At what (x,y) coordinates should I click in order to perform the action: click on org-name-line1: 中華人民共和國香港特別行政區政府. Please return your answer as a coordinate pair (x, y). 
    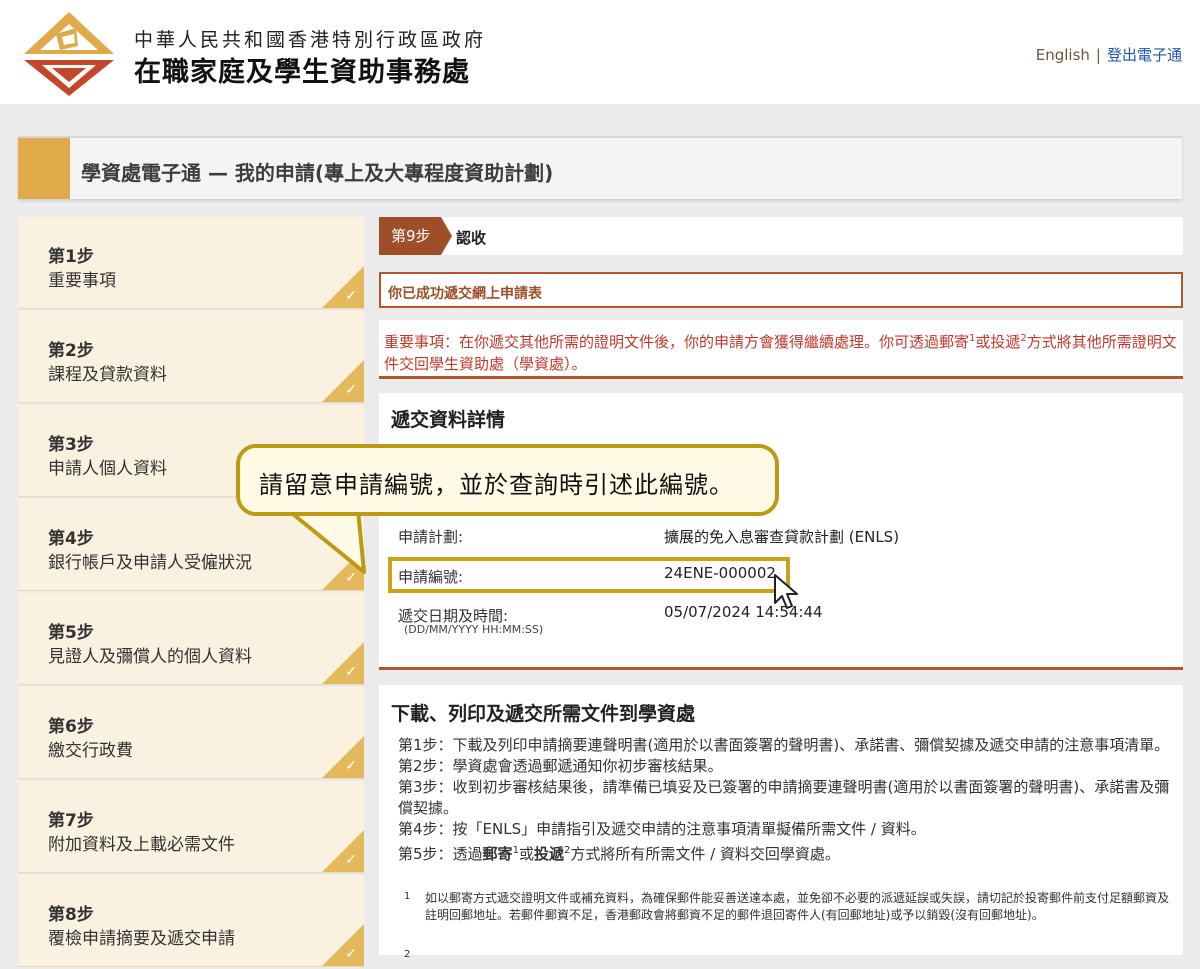
    Looking at the image, I should click on (310, 40).